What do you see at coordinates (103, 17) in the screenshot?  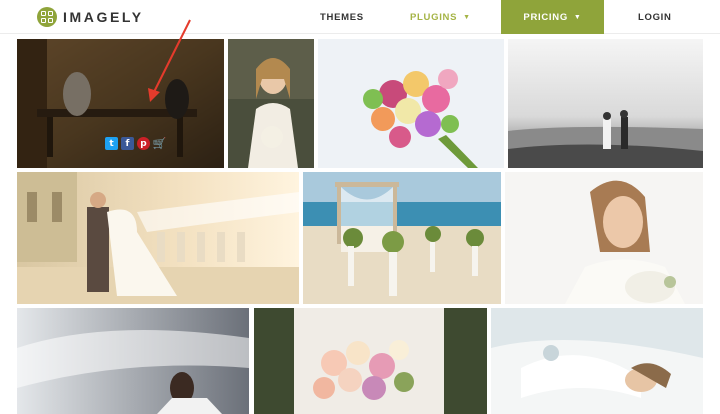 I see `logo-text: IMAGELY` at bounding box center [103, 17].